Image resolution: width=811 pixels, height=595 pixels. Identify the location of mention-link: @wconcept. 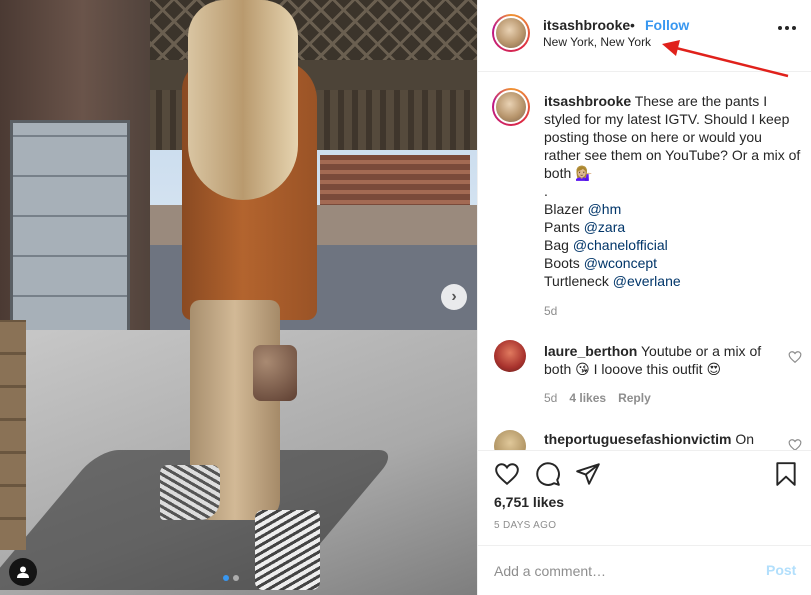
(620, 263).